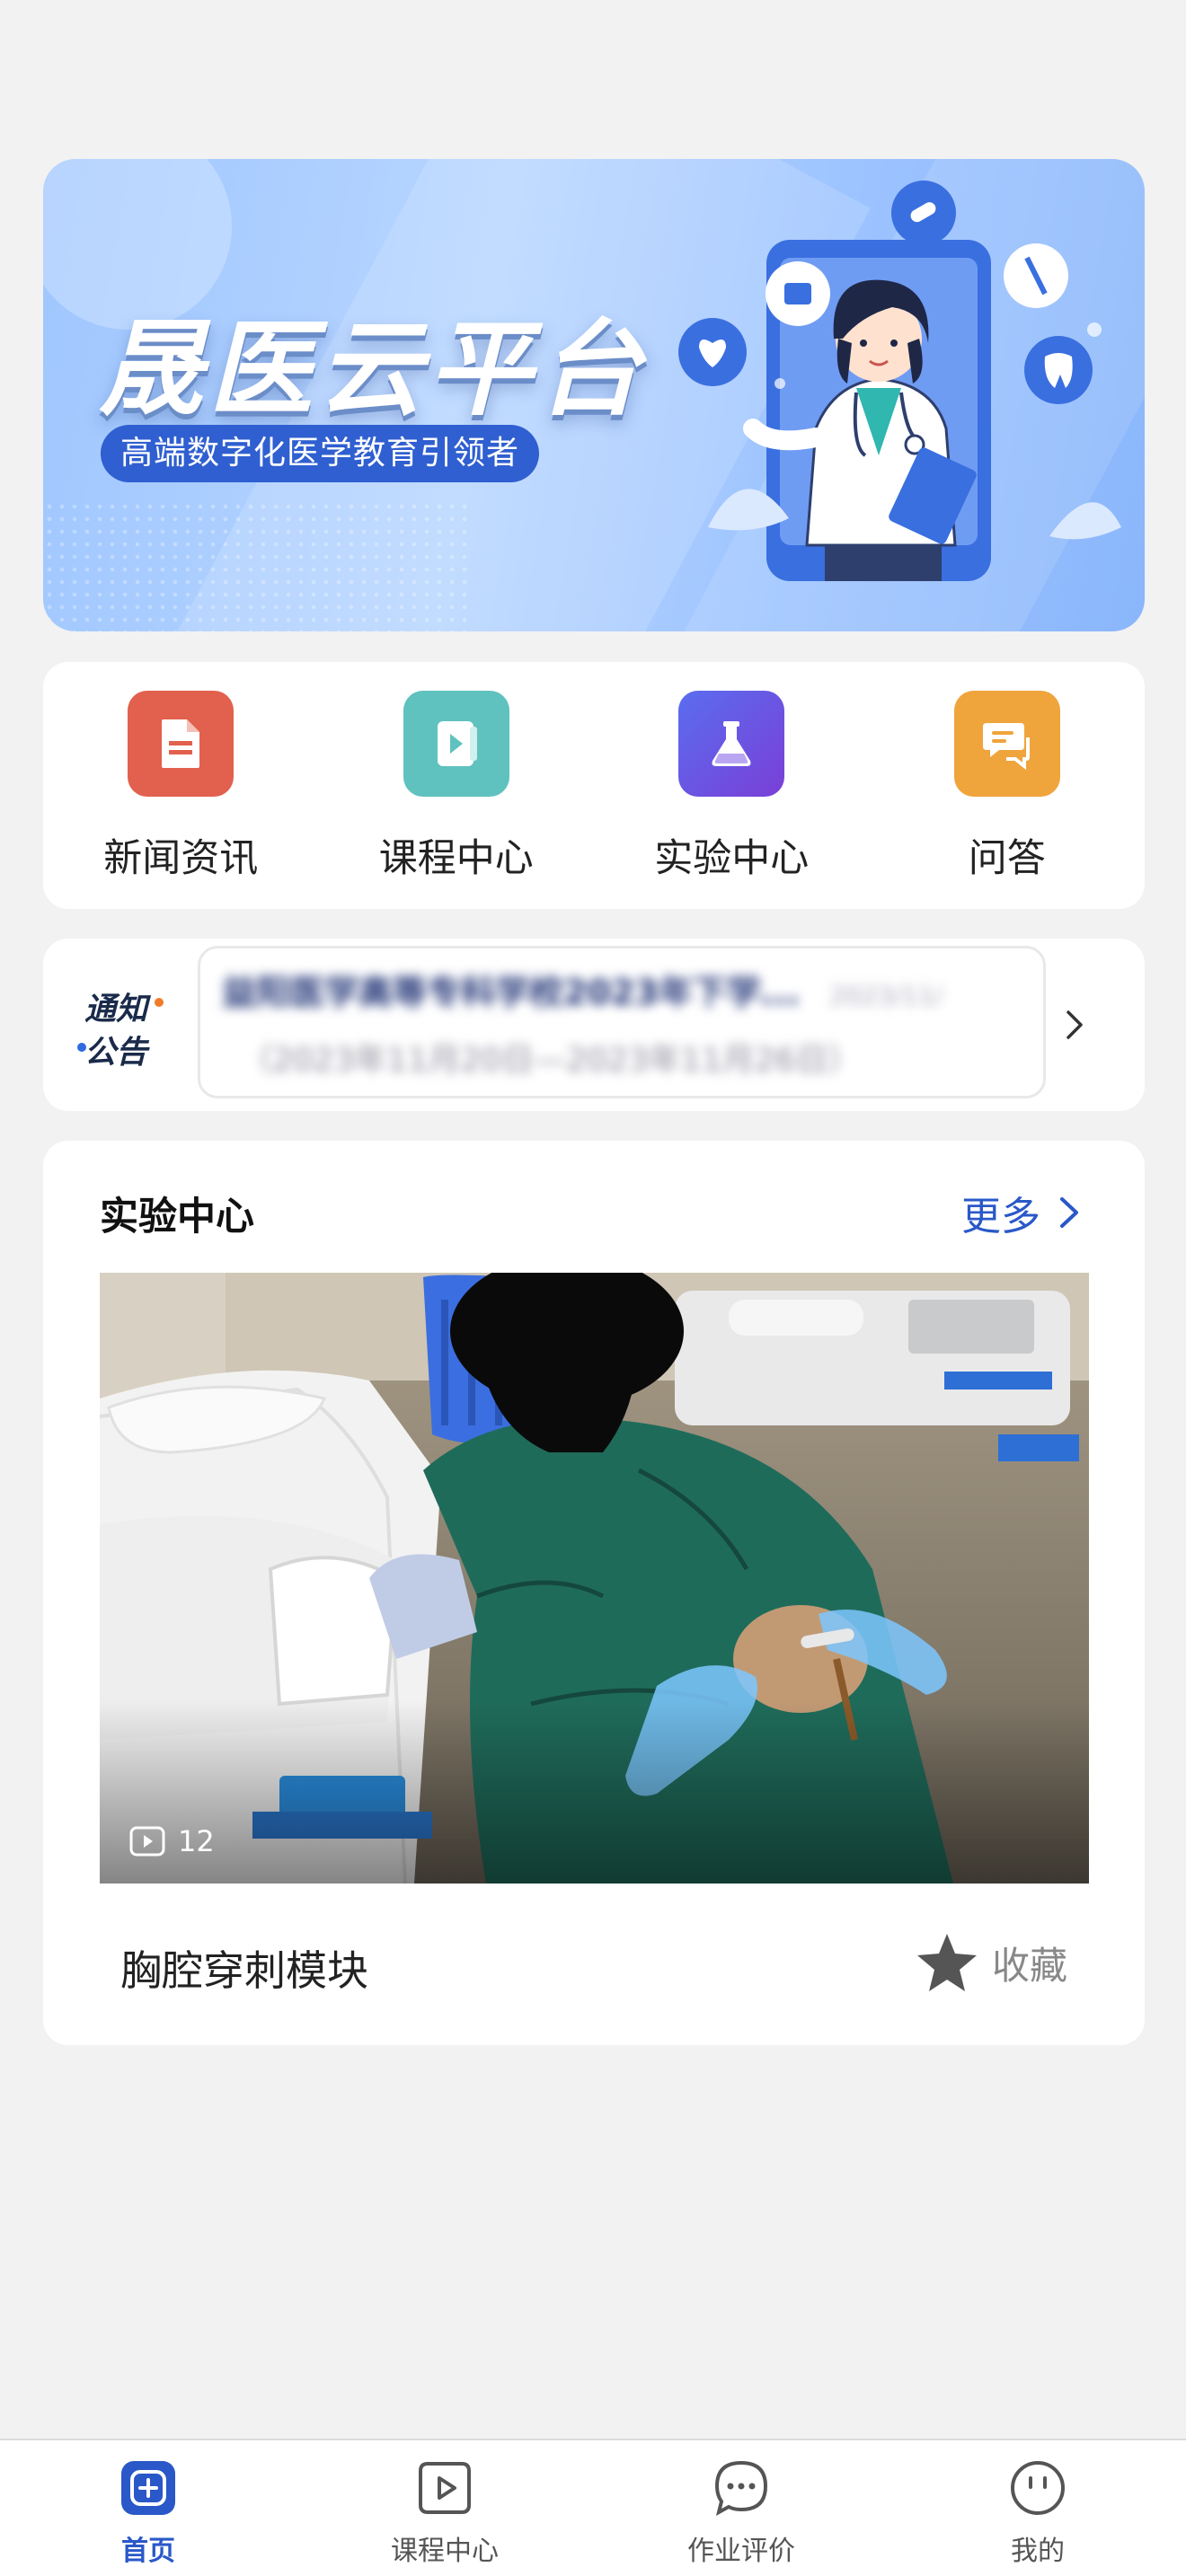 Image resolution: width=1186 pixels, height=2576 pixels. Describe the element at coordinates (181, 744) in the screenshot. I see `document-icon` at that location.